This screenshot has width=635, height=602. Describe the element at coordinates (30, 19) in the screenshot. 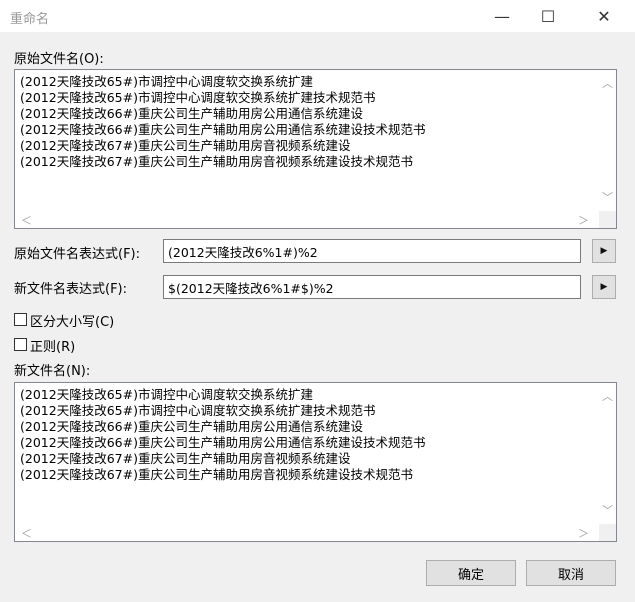

I see `window-title: 重命名` at that location.